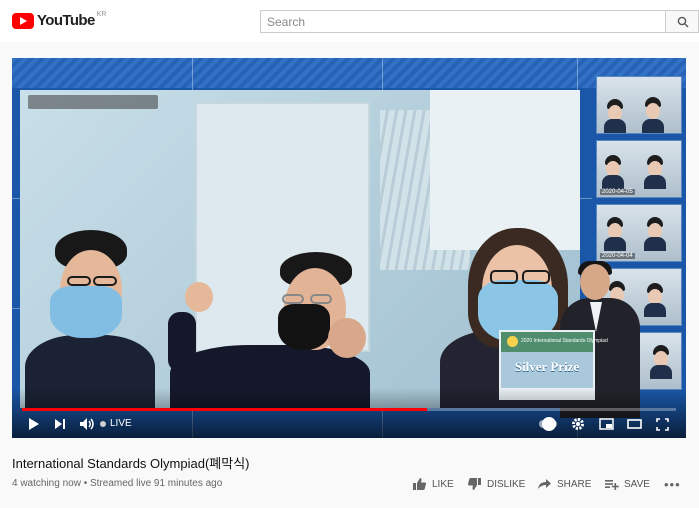 The width and height of the screenshot is (699, 508). I want to click on play-button, so click(34, 424).